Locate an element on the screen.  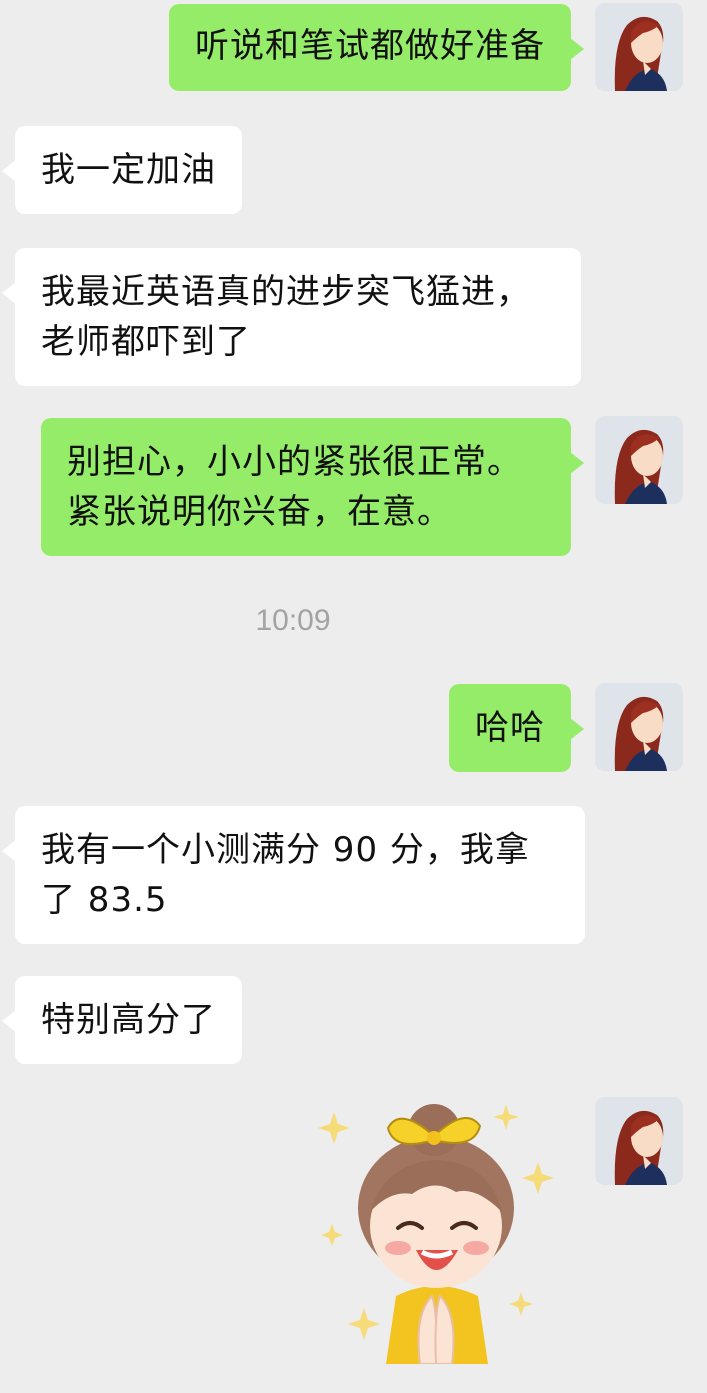
message-timestamp: 10:09 is located at coordinates (293, 620).